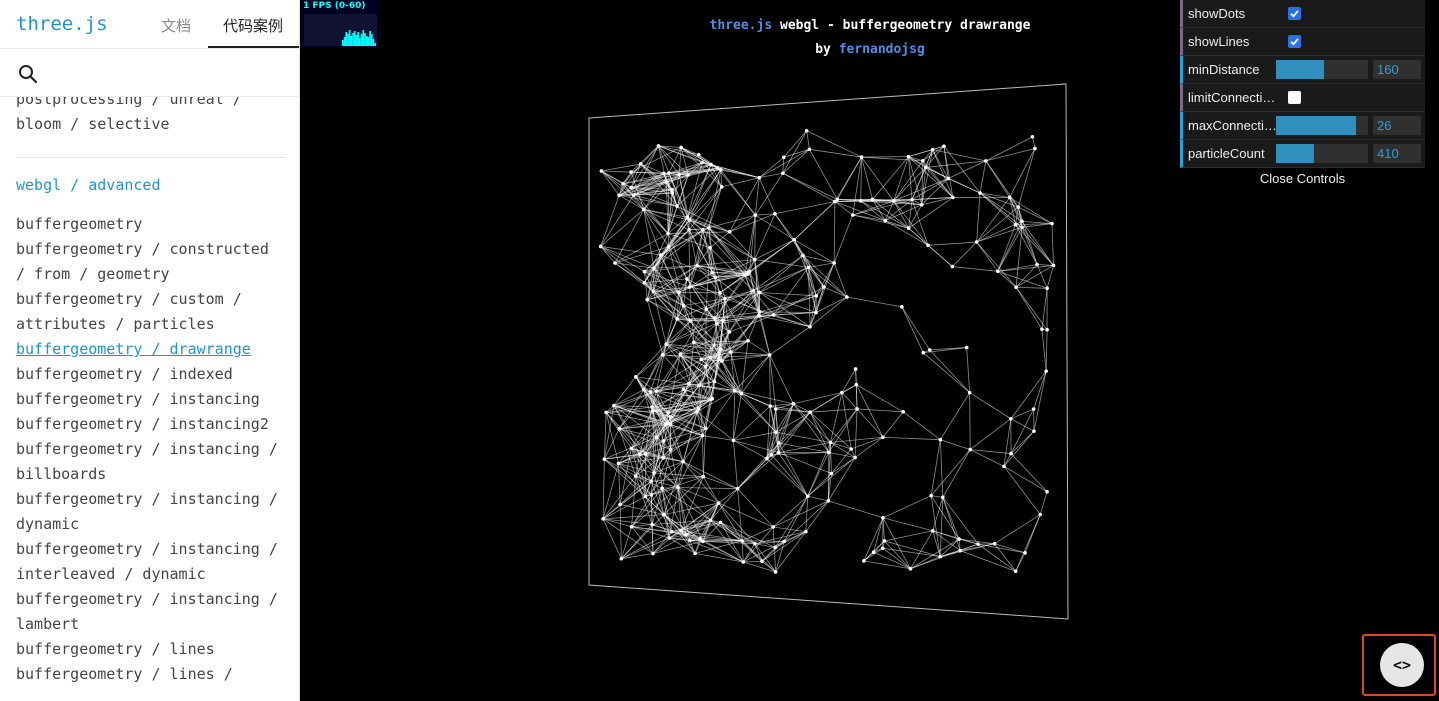 The width and height of the screenshot is (1439, 701). Describe the element at coordinates (882, 49) in the screenshot. I see `author-link: fernandojsg` at that location.